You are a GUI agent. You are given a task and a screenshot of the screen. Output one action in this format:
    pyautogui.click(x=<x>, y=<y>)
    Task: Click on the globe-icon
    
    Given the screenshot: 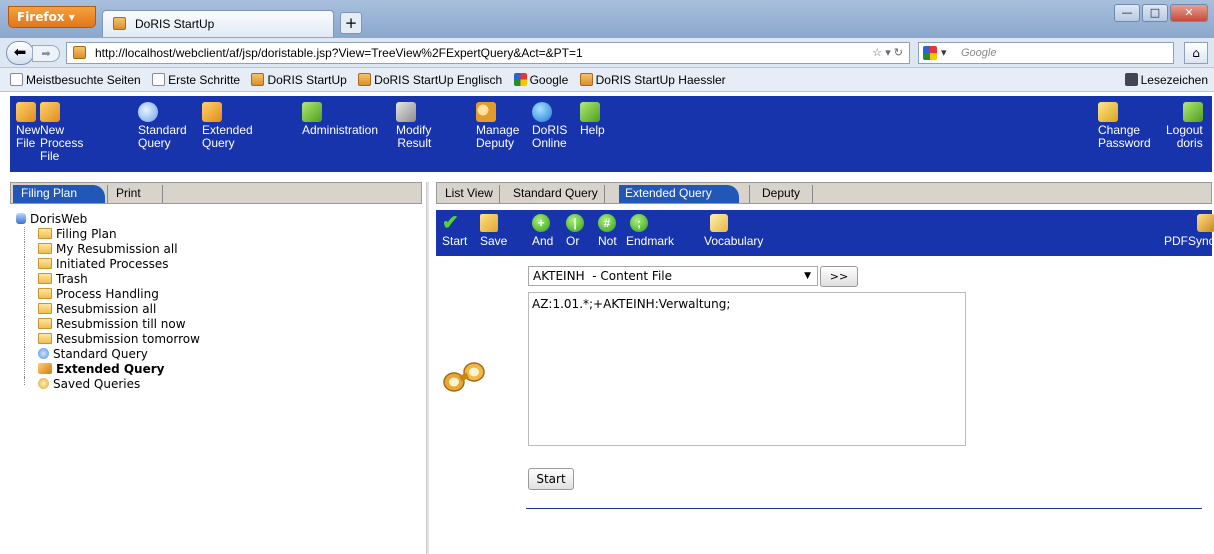 What is the action you would take?
    pyautogui.click(x=542, y=112)
    